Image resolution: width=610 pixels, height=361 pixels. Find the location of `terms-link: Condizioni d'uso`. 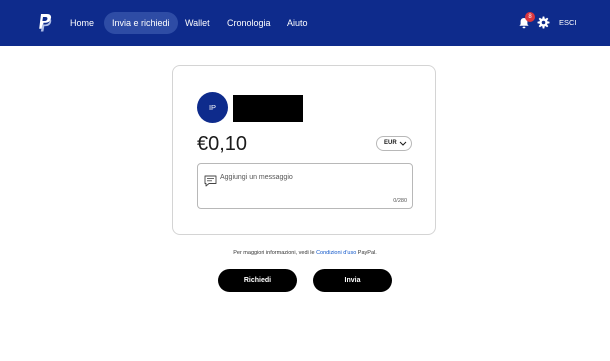

terms-link: Condizioni d'uso is located at coordinates (336, 253).